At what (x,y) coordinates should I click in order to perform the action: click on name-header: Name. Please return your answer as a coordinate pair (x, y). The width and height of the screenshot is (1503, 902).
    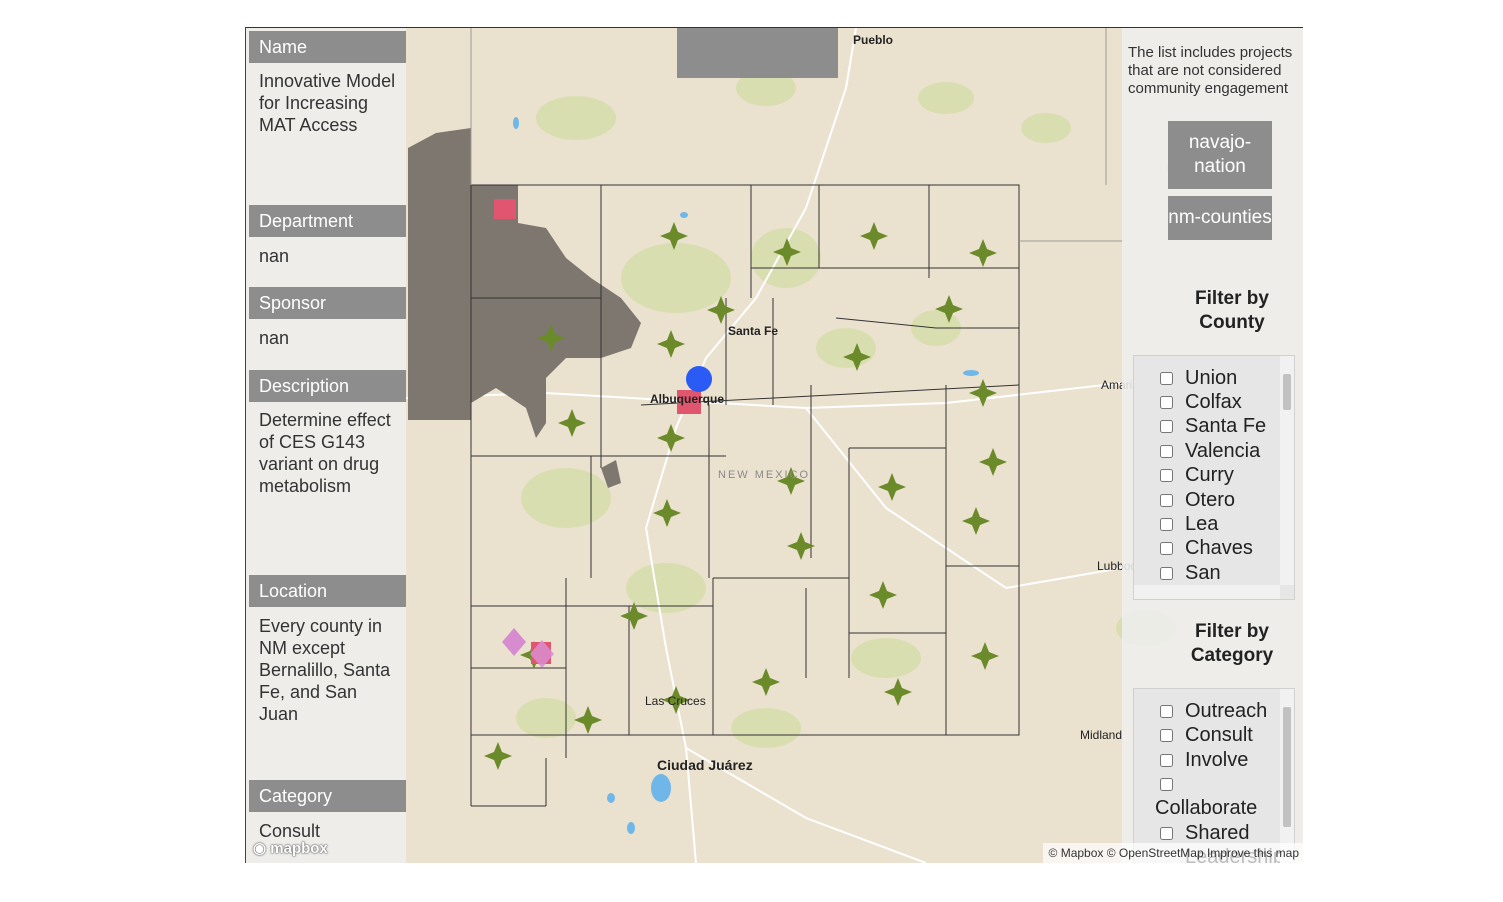
    Looking at the image, I should click on (327, 47).